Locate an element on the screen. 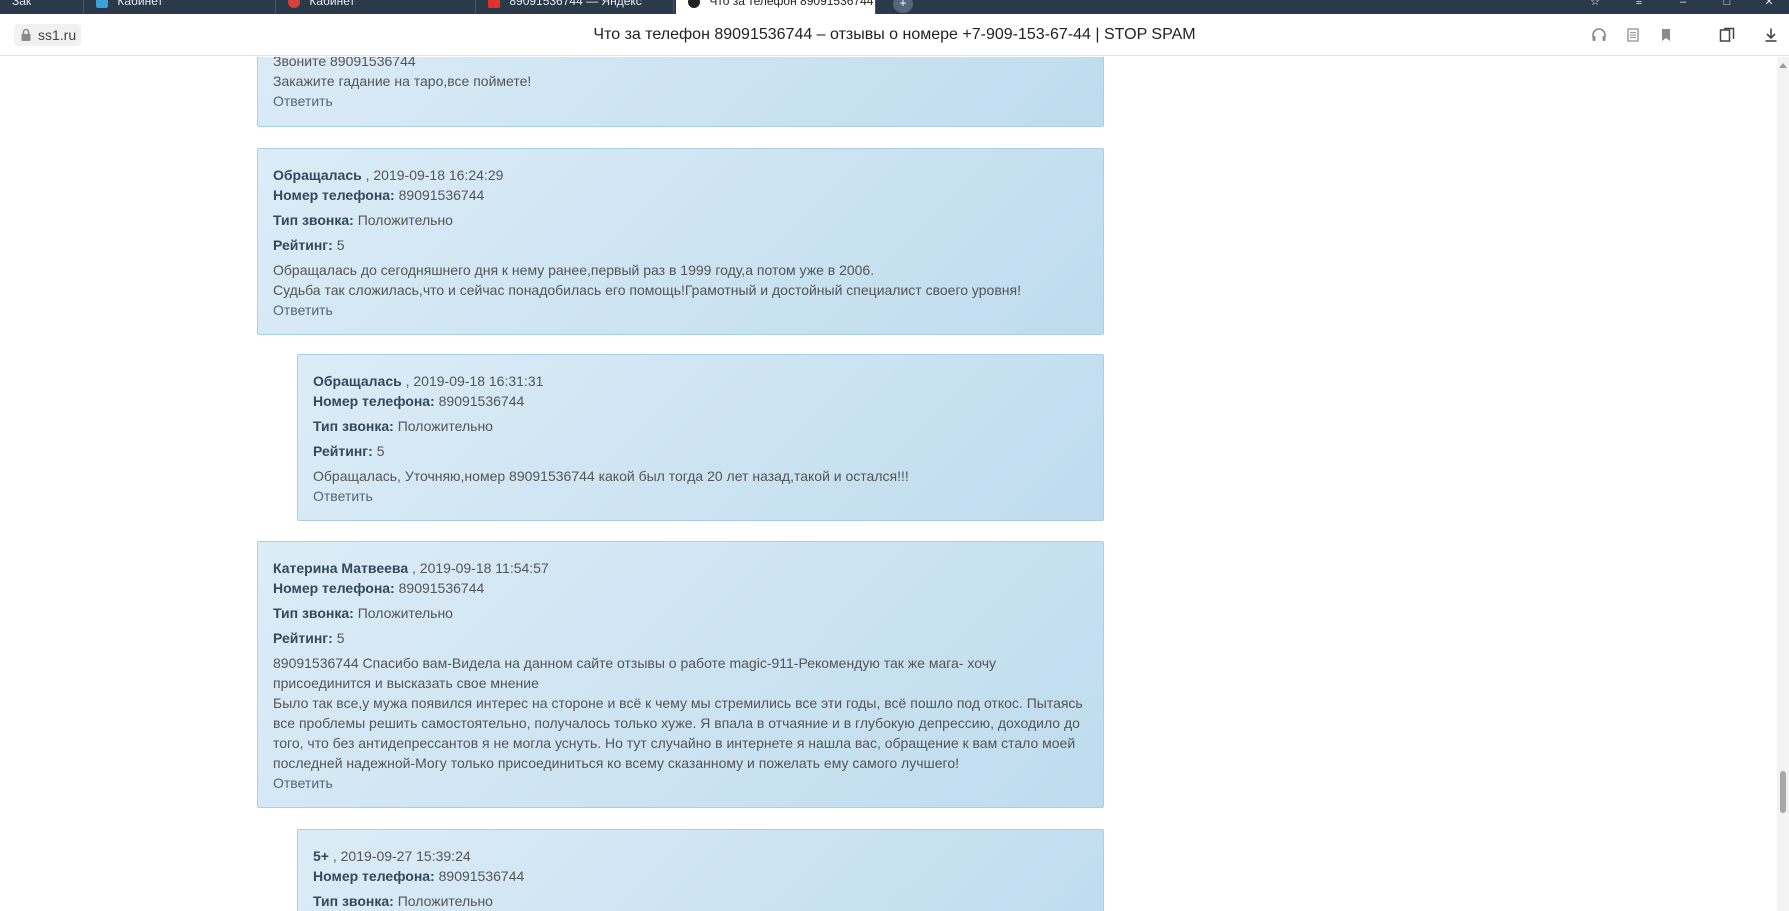  bookmark-star-icon: ☆ is located at coordinates (1595, 6).